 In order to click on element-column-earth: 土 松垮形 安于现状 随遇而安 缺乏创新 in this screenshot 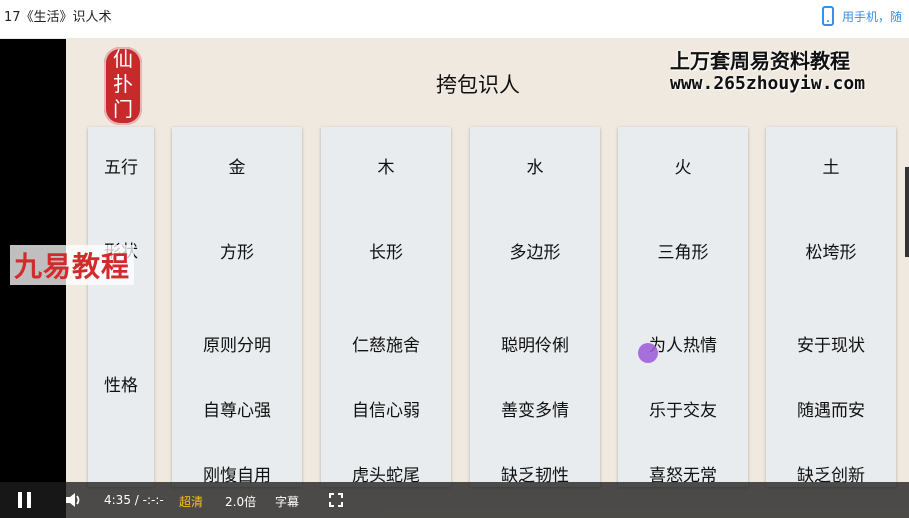, I will do `click(831, 307)`.